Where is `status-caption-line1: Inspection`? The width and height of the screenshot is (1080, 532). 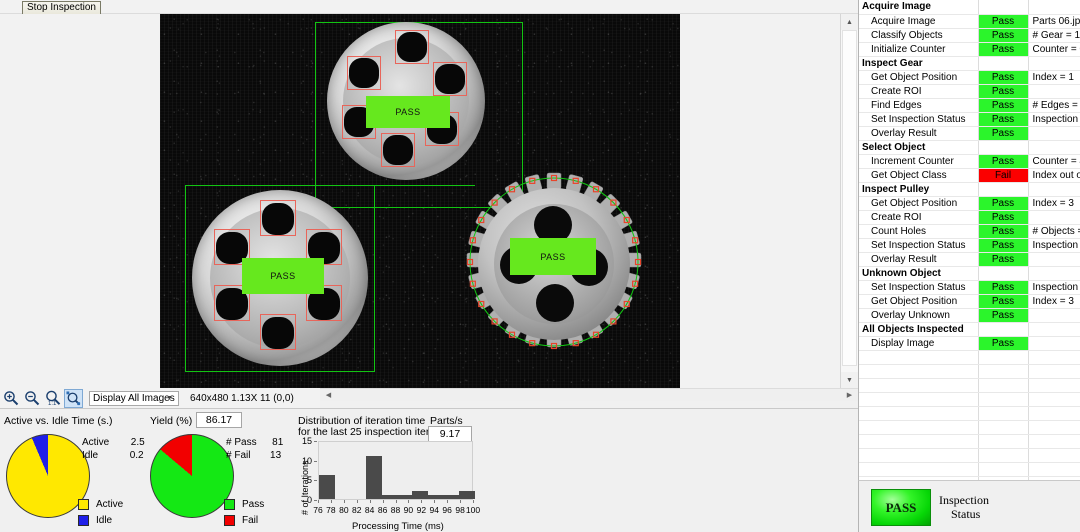
status-caption-line1: Inspection is located at coordinates (964, 500).